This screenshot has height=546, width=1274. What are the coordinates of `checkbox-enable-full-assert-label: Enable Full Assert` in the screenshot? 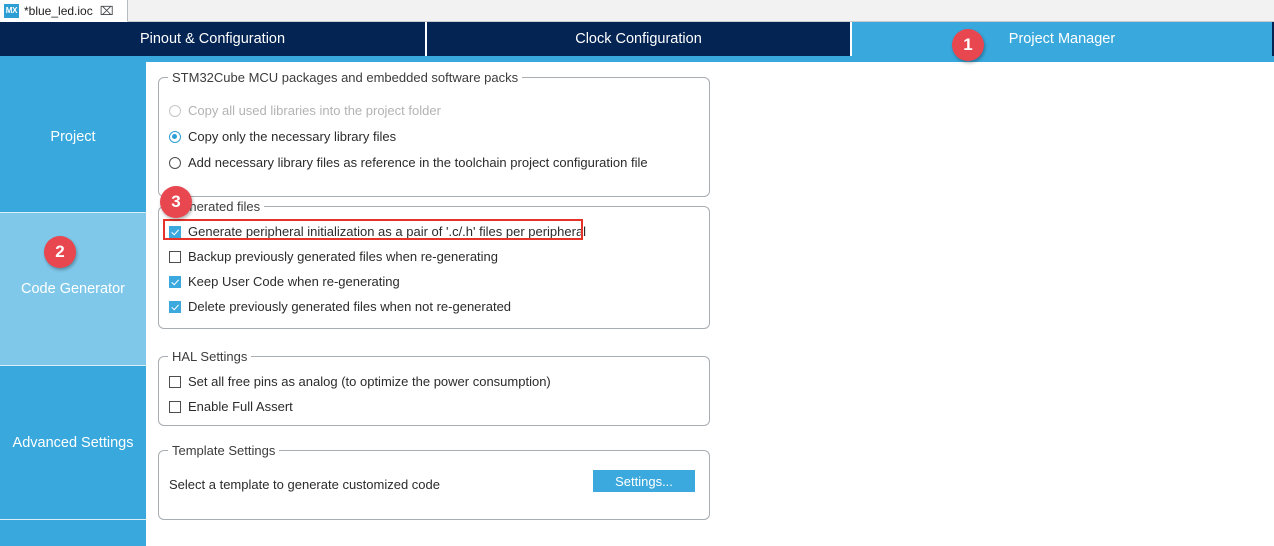 It's located at (240, 406).